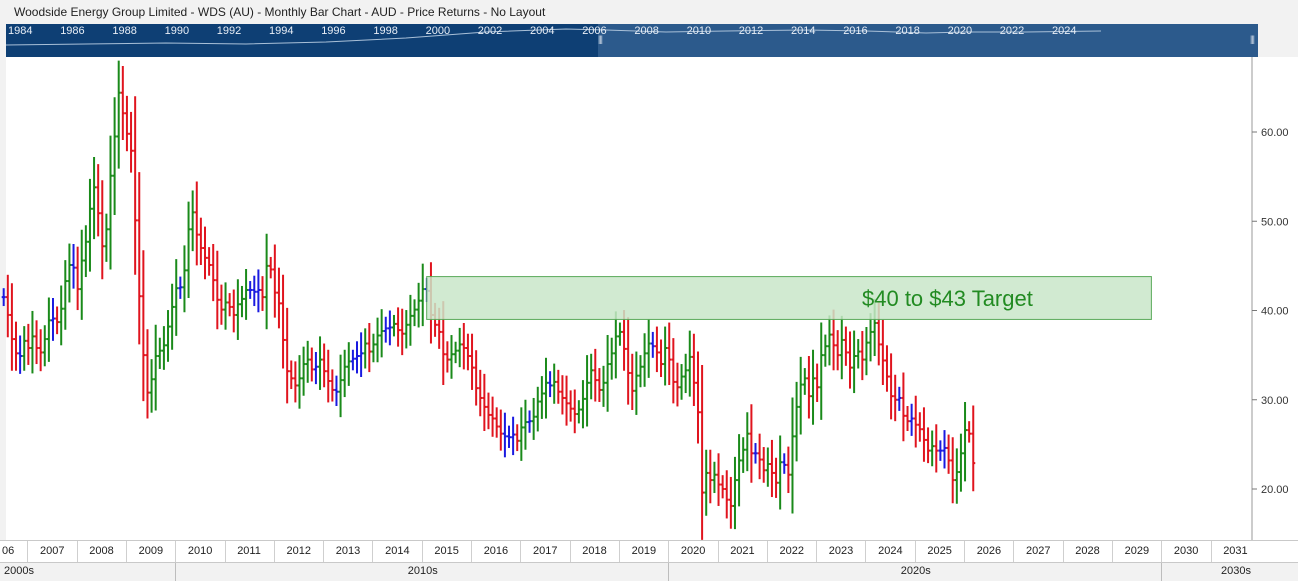 The height and width of the screenshot is (581, 1298). Describe the element at coordinates (1186, 551) in the screenshot. I see `x-axis-year-label: 2030` at that location.